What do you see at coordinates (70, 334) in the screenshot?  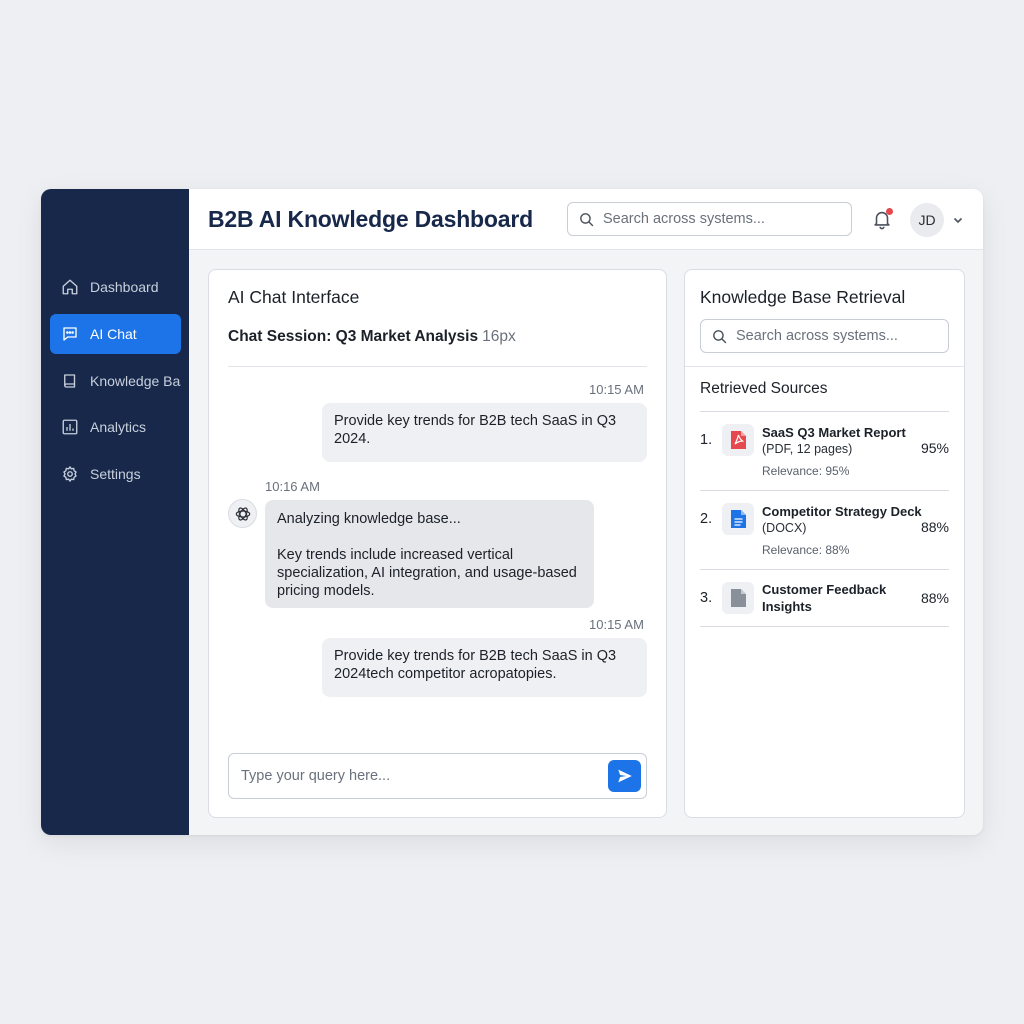 I see `chat-icon` at bounding box center [70, 334].